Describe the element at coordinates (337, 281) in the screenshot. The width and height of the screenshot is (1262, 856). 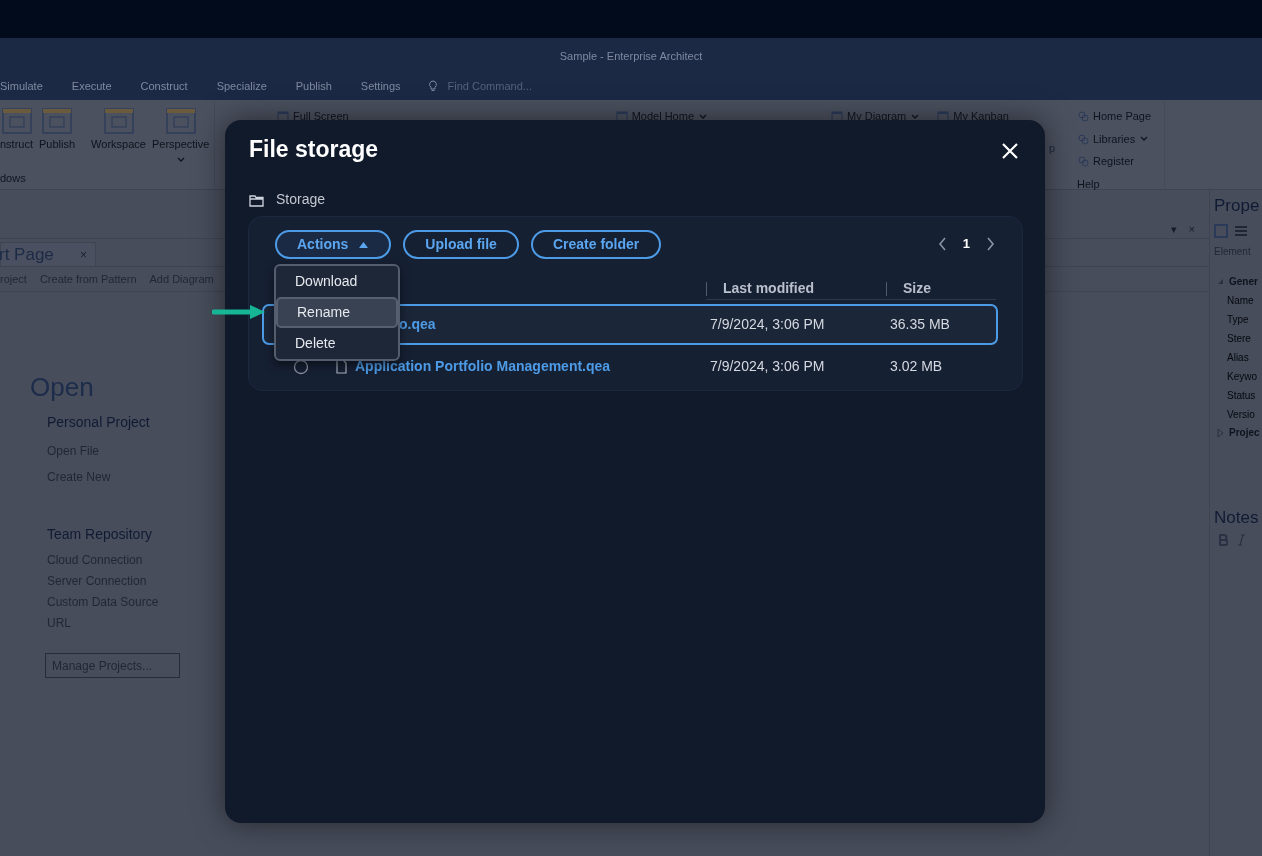
I see `menu-item: Download` at that location.